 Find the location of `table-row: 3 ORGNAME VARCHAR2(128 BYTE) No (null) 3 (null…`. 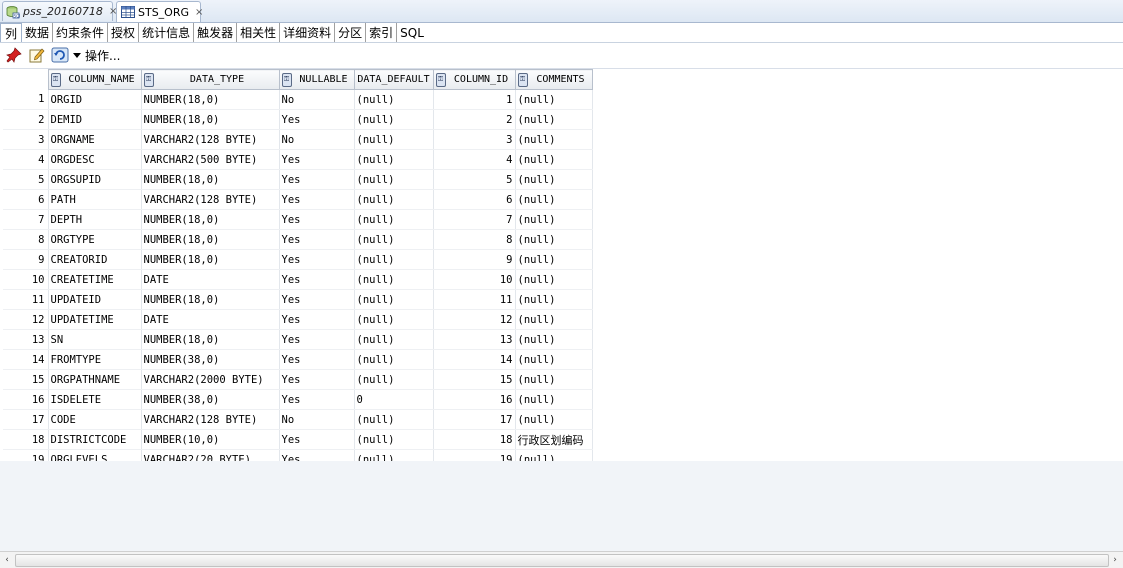

table-row: 3 ORGNAME VARCHAR2(128 BYTE) No (null) 3 (null… is located at coordinates (298, 139).